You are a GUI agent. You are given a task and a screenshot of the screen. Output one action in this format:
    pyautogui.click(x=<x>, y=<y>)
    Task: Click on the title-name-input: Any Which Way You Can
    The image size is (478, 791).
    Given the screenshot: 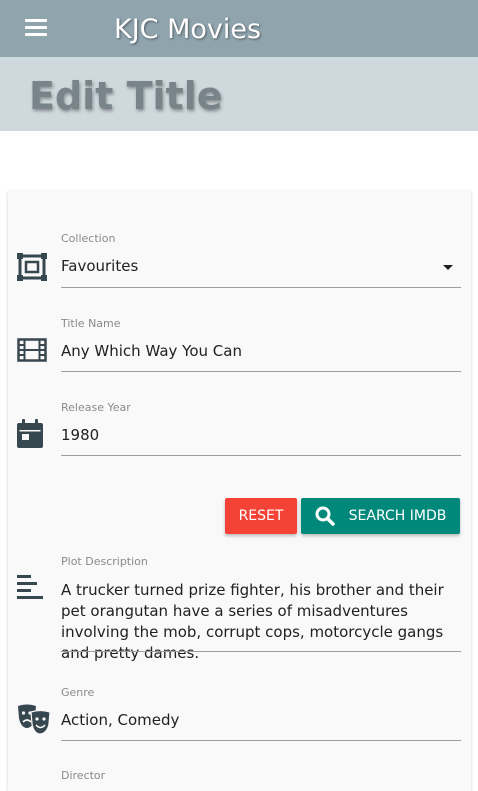 What is the action you would take?
    pyautogui.click(x=151, y=351)
    